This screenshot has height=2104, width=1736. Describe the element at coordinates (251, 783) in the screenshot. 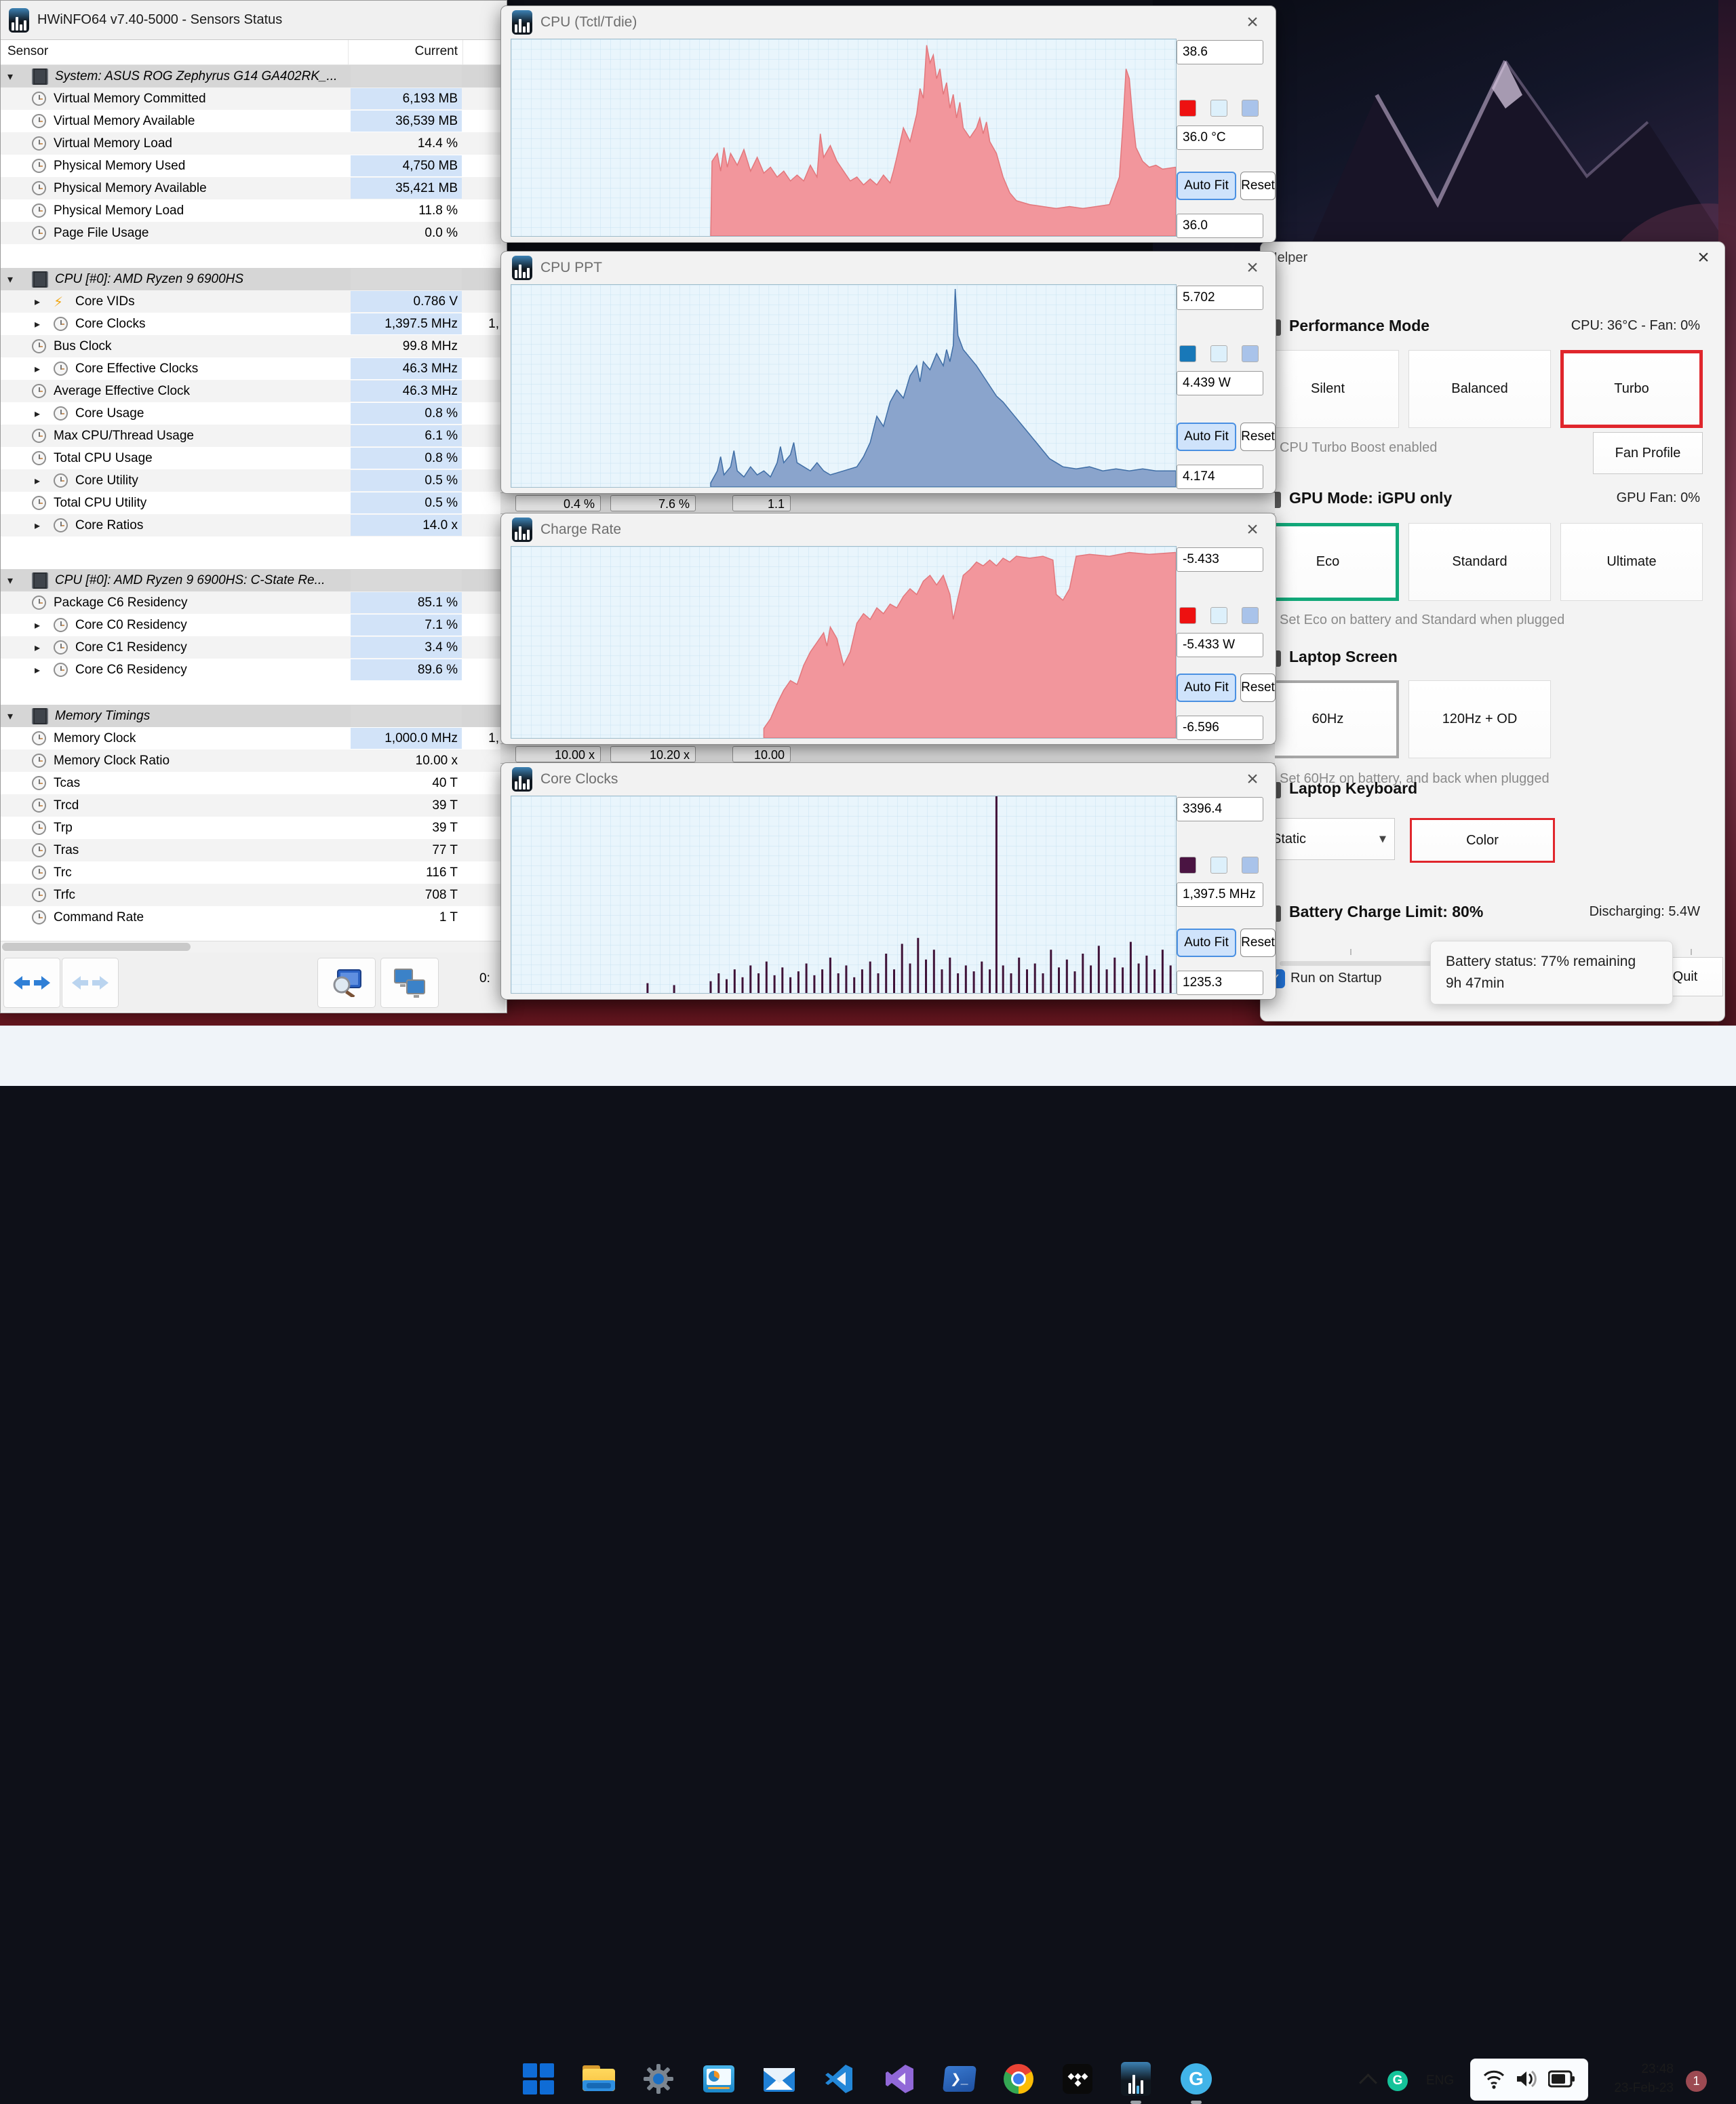

I see `table-row: Tcas 40 T` at that location.